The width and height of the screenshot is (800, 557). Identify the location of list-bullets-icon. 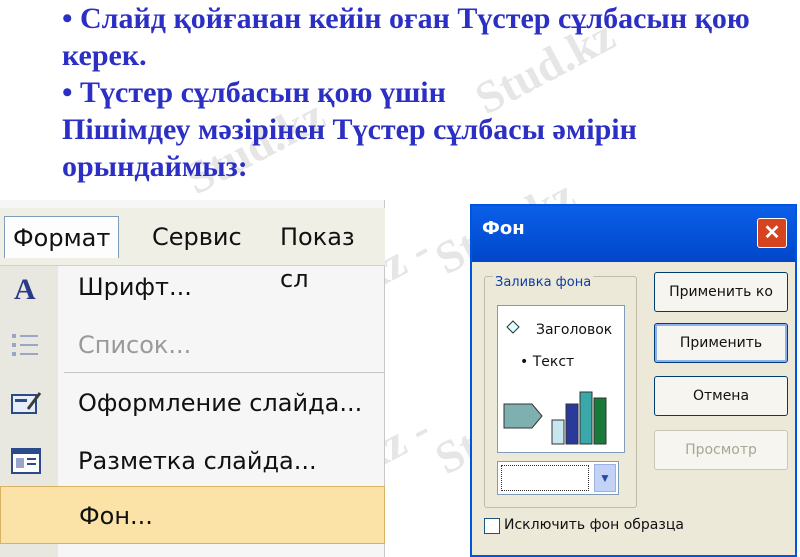
(26, 345).